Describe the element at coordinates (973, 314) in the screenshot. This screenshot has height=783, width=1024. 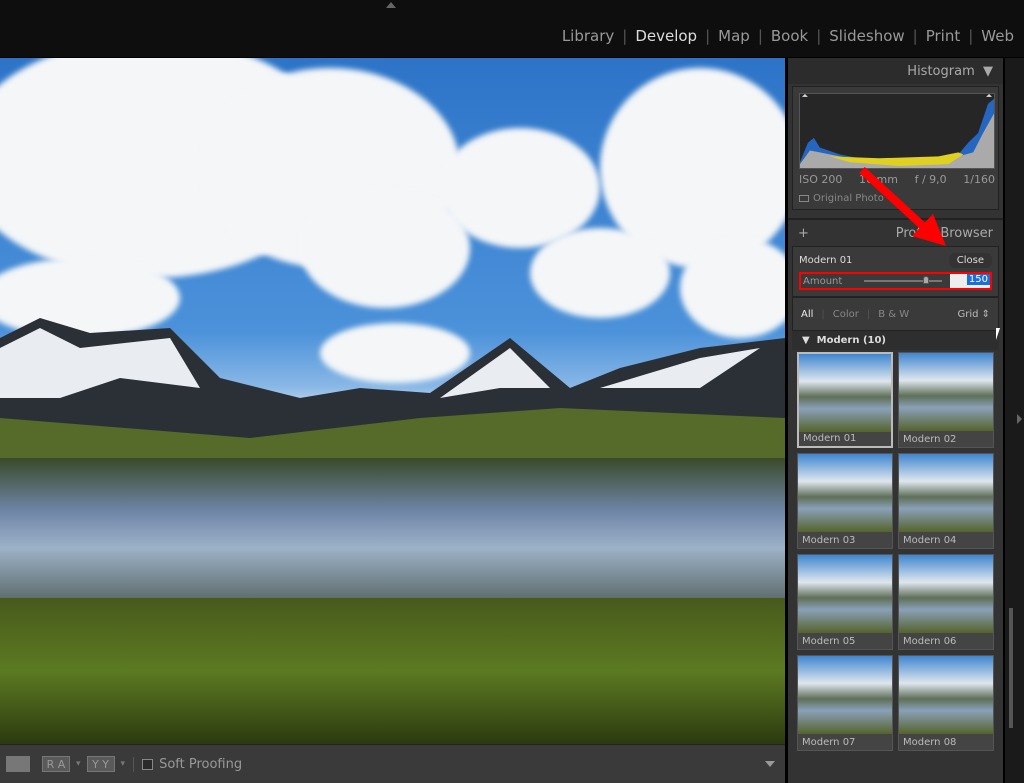
I see `view-mode-select: Grid ⇕` at that location.